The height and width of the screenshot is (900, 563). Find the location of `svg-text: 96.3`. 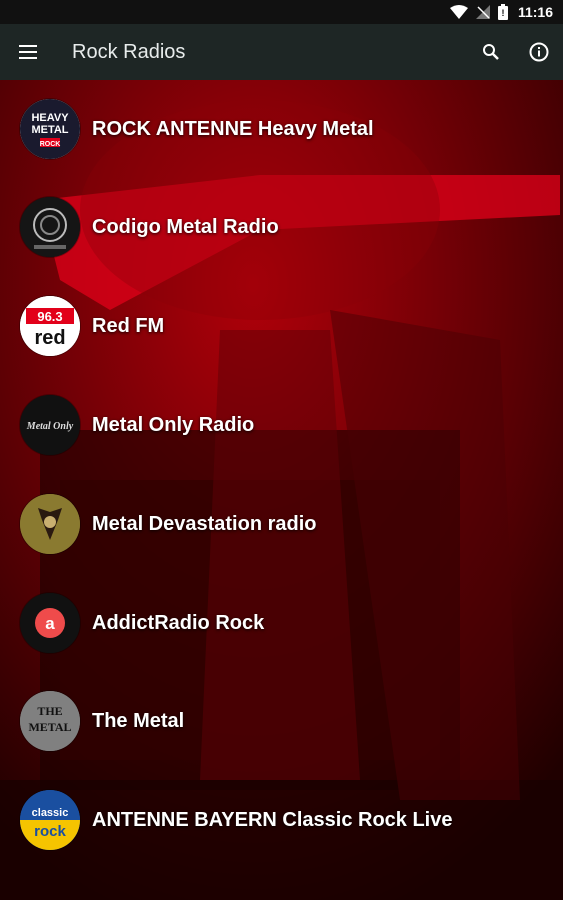

svg-text: 96.3 is located at coordinates (49, 316).